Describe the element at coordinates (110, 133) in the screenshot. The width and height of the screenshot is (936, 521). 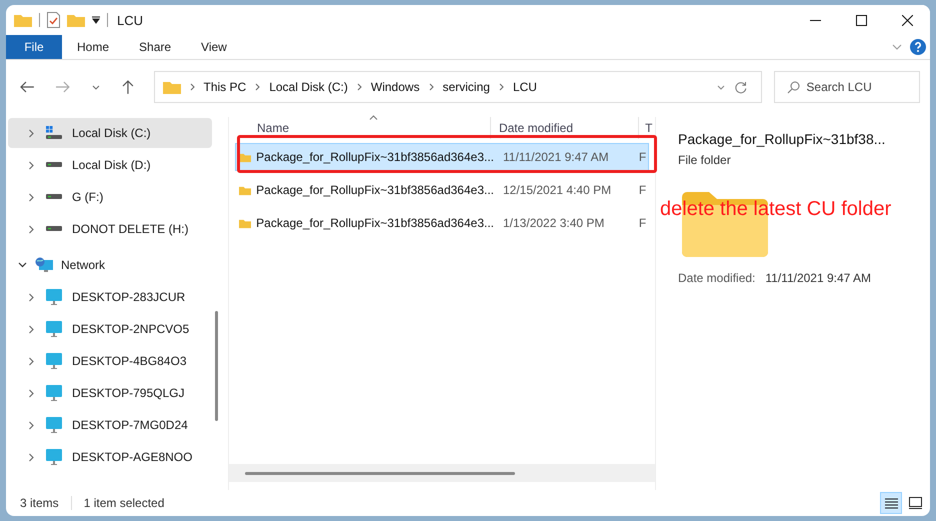
I see `nav-item: Local Disk (C:)` at that location.